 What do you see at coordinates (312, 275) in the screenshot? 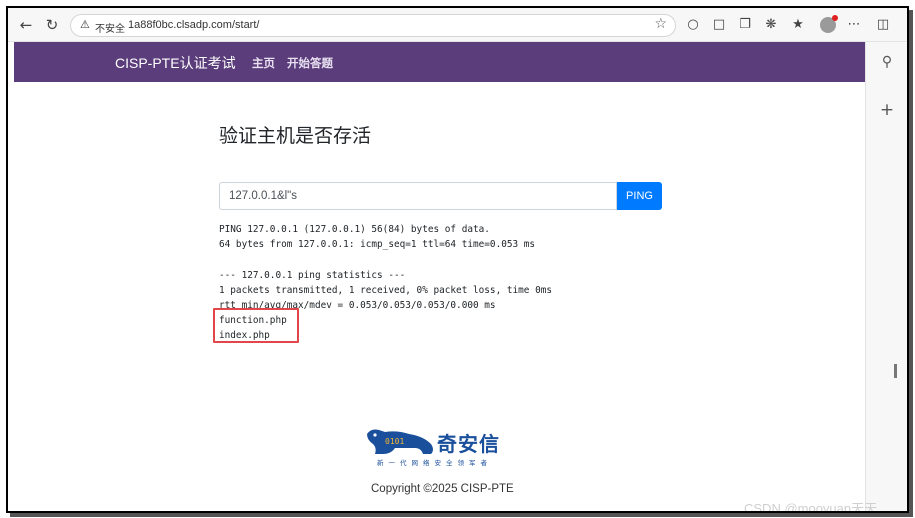
I see `output-line: --- 127.0.0.1 ping statistics ---` at bounding box center [312, 275].